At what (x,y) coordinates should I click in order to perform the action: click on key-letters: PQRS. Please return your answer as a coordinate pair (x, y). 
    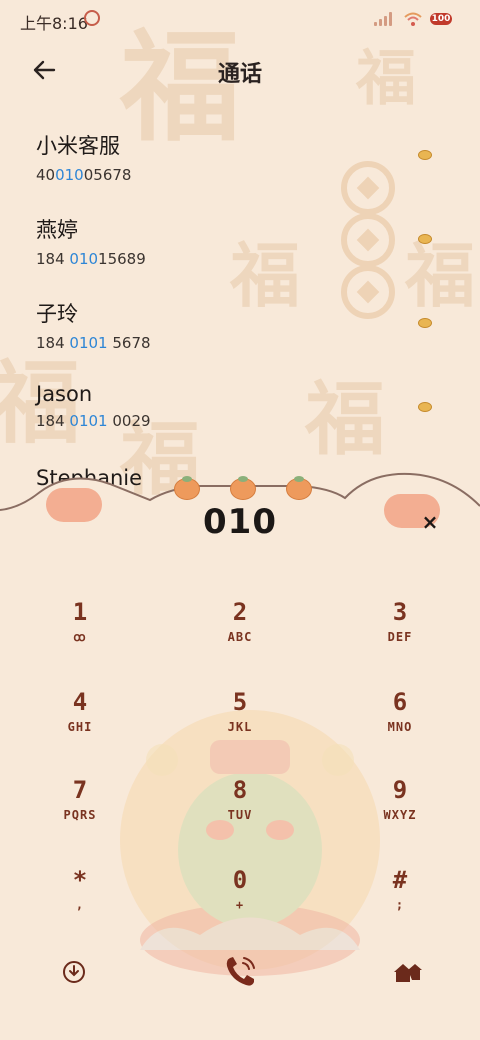
    Looking at the image, I should click on (80, 815).